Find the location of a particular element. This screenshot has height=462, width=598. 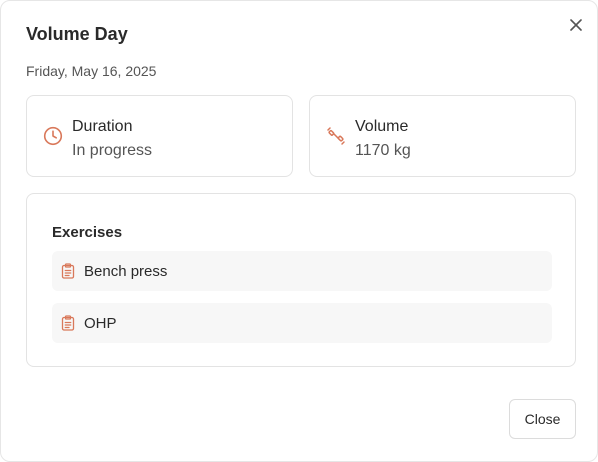

exercise-item: OHP is located at coordinates (302, 323).